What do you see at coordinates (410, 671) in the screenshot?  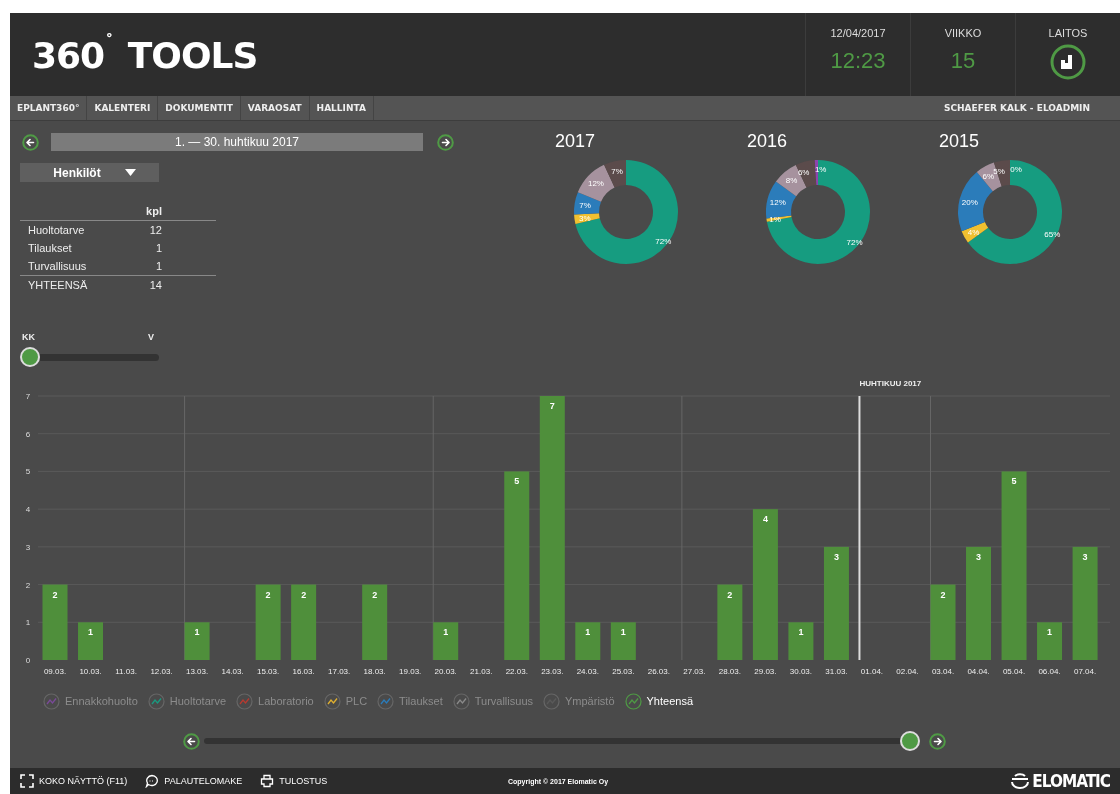 I see `axis-date-label: 19.03.` at bounding box center [410, 671].